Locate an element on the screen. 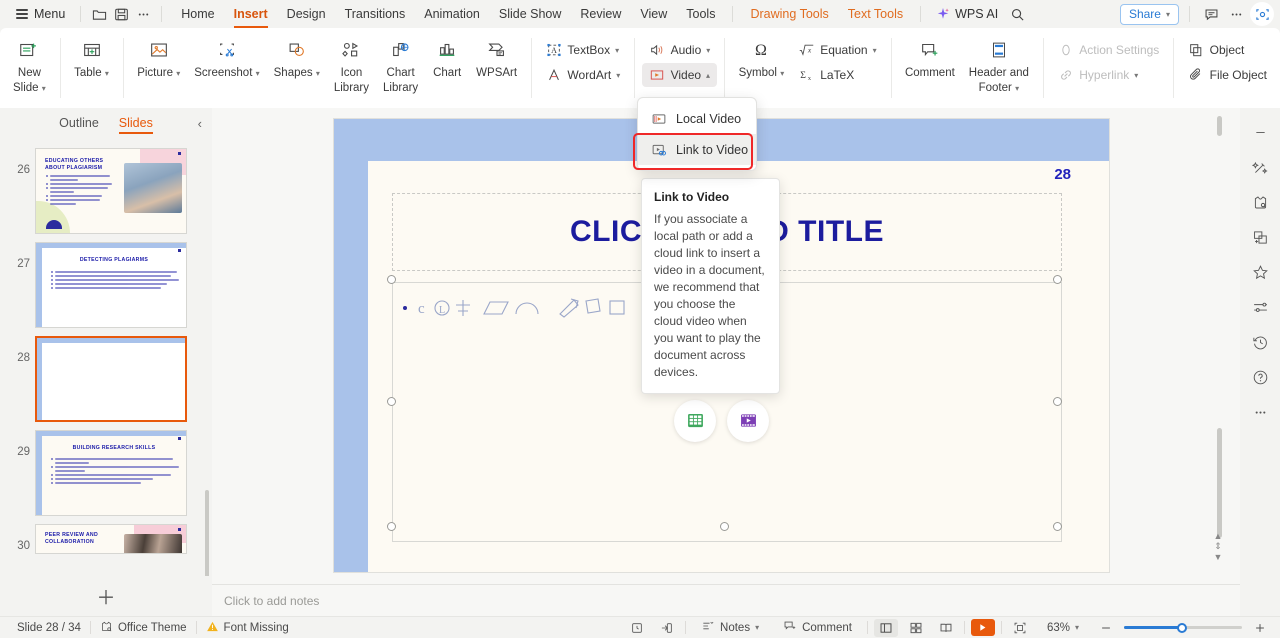  menu-item-local-video: Local Video is located at coordinates (697, 118).